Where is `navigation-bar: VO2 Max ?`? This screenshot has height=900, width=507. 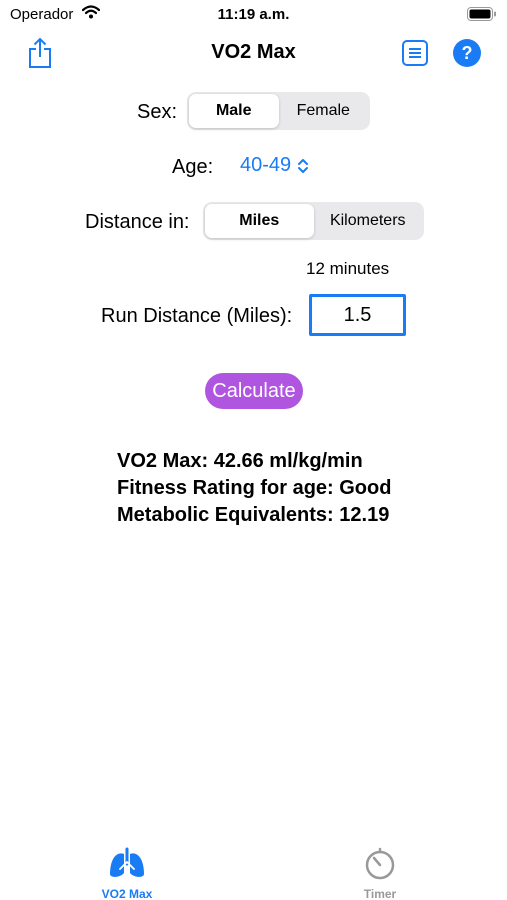 navigation-bar: VO2 Max ? is located at coordinates (253, 53).